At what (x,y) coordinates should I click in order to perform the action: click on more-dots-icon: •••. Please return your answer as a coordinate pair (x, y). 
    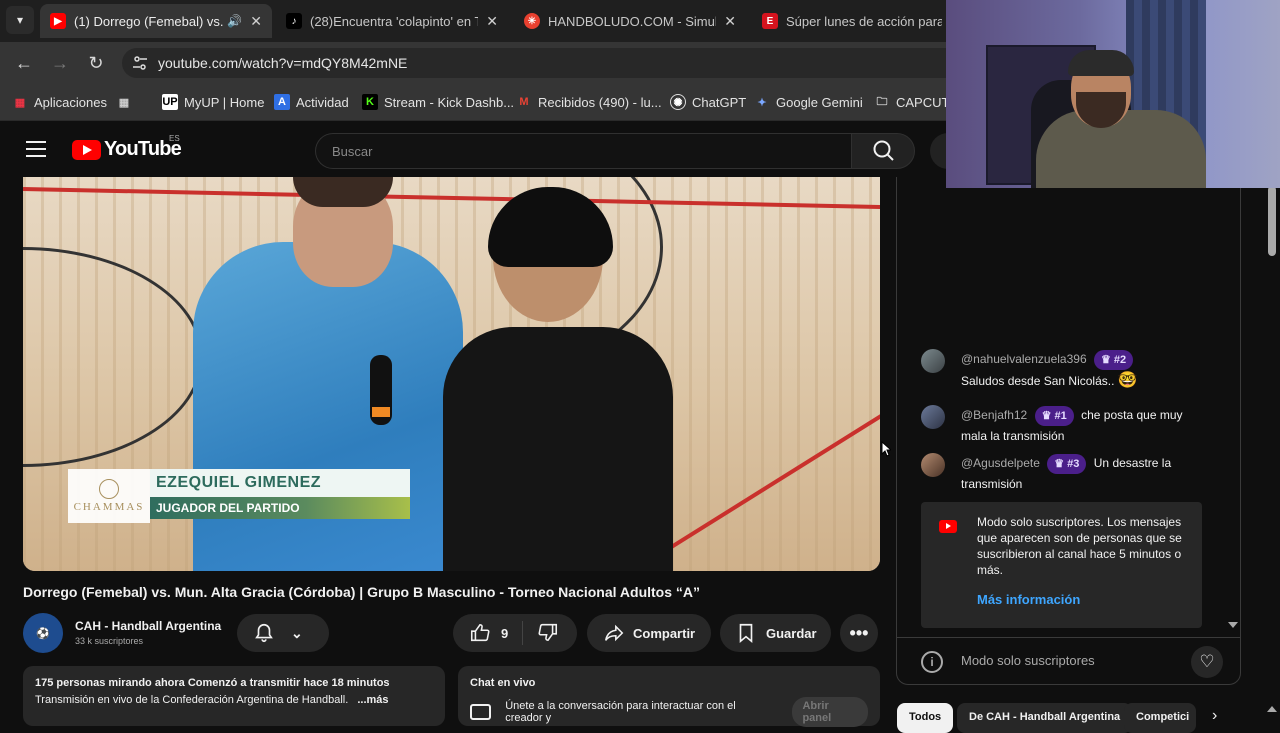
    Looking at the image, I should click on (859, 632).